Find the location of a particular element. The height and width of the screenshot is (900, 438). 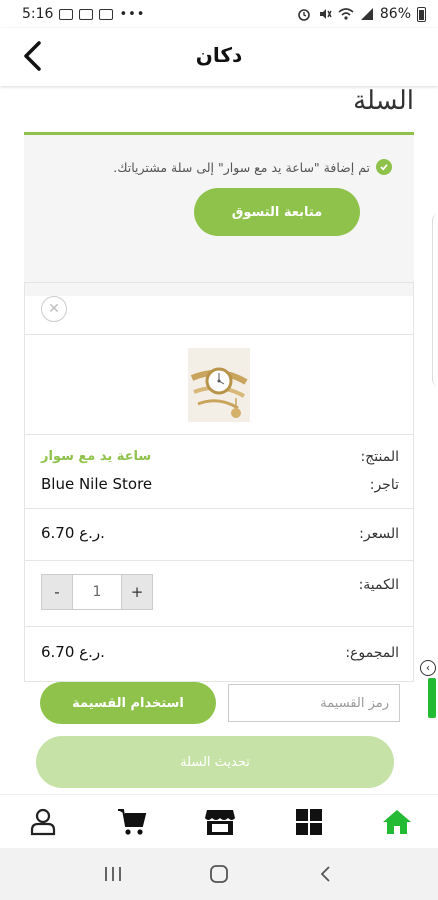

update-cart-button: تحديث السلة is located at coordinates (215, 762).